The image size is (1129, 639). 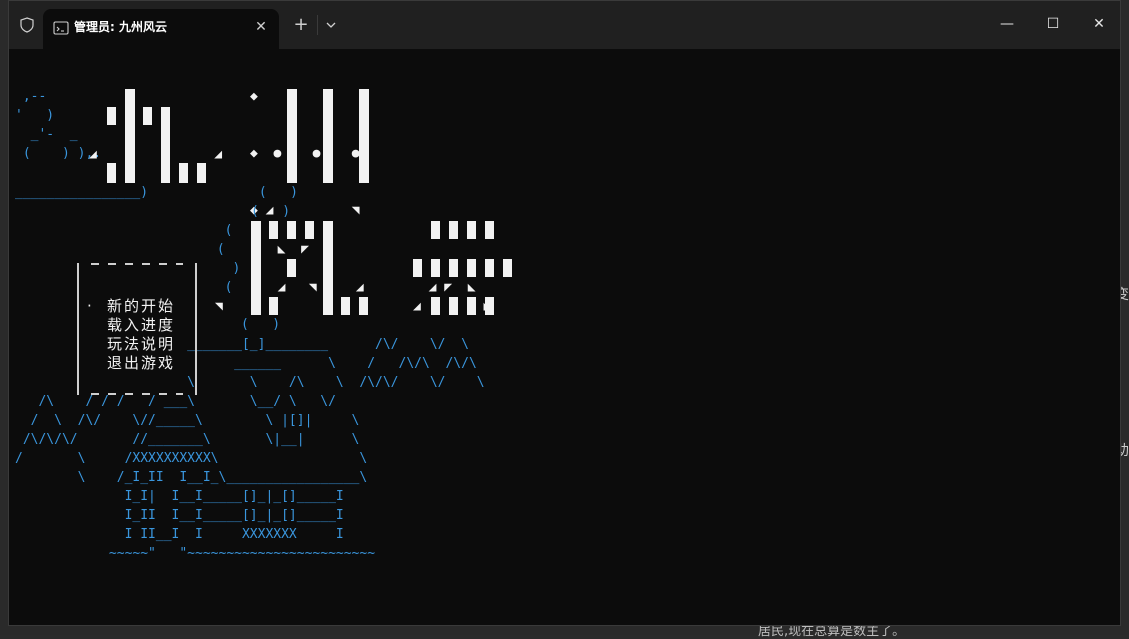 I want to click on minimize-icon: —, so click(x=1007, y=24).